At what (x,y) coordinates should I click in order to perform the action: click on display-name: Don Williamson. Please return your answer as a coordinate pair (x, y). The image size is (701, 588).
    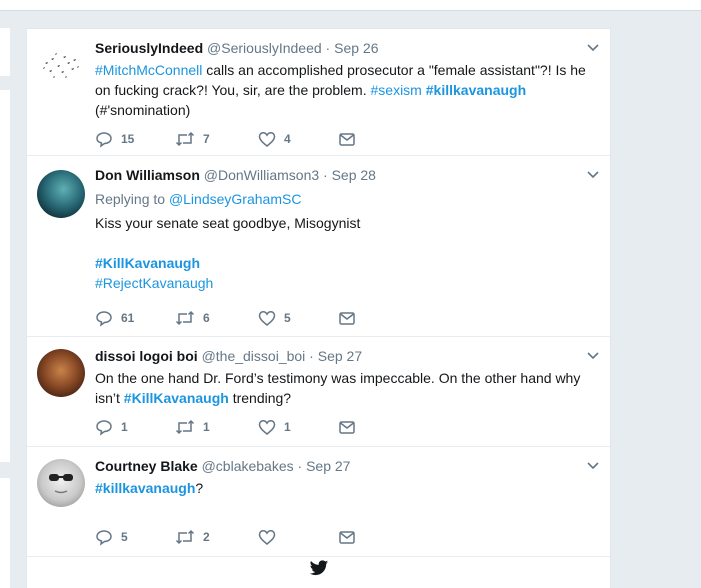
    Looking at the image, I should click on (147, 175).